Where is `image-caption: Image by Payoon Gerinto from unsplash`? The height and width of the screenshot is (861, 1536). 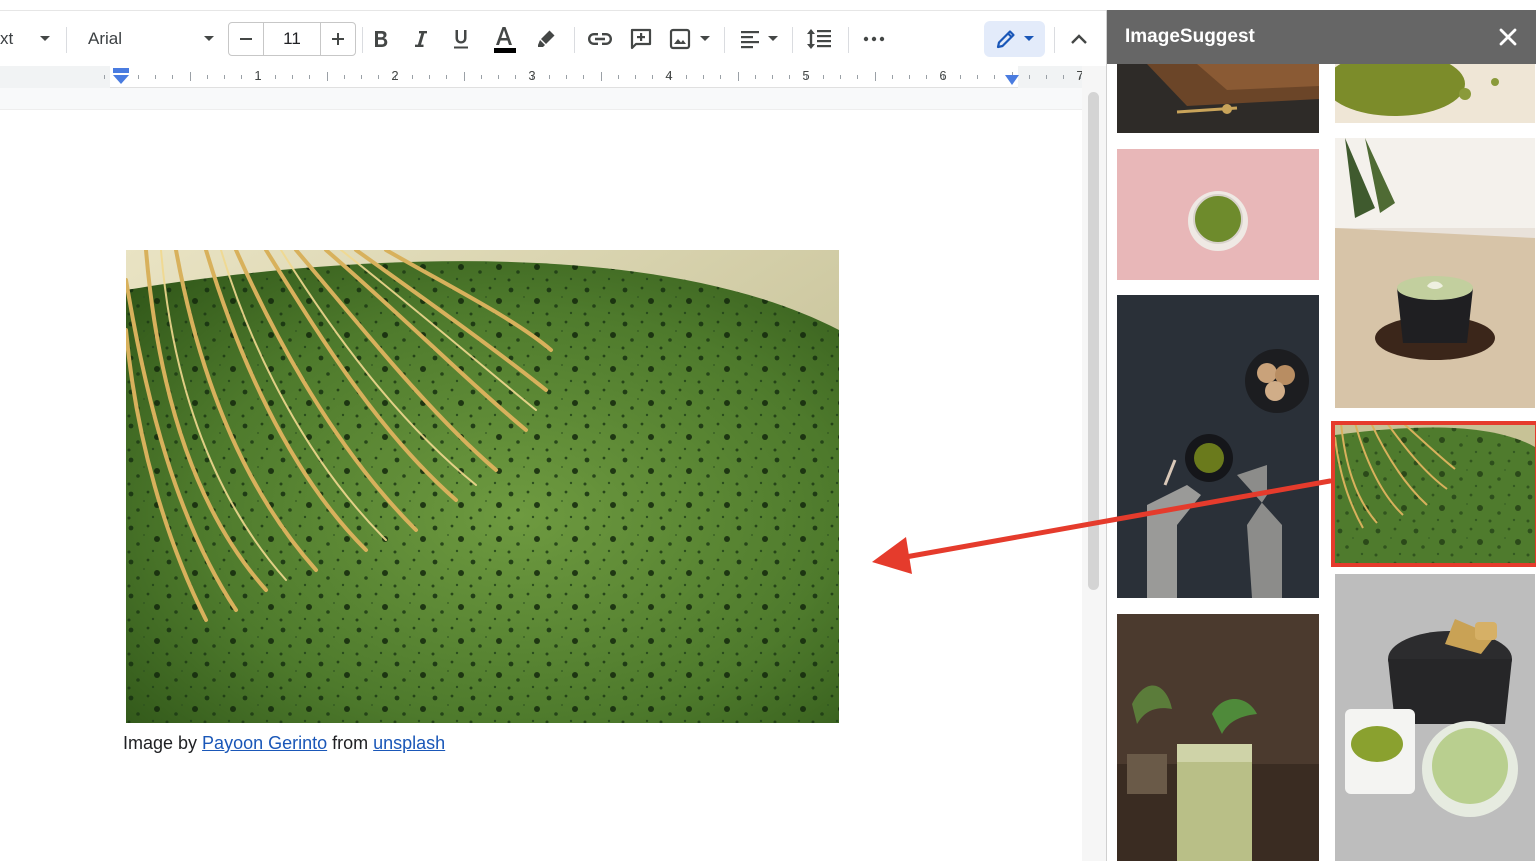
image-caption: Image by Payoon Gerinto from unsplash is located at coordinates (284, 743).